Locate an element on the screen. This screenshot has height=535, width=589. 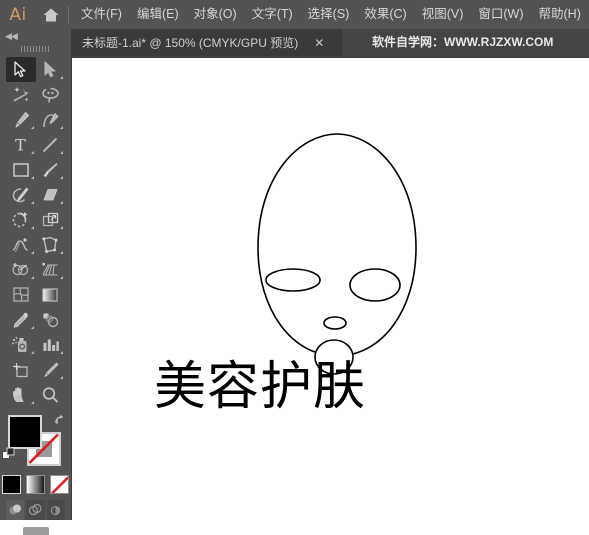
document-tab-title: 未标题-1.ai* @ 150% (CMYK/GPU 预览) is located at coordinates (190, 43).